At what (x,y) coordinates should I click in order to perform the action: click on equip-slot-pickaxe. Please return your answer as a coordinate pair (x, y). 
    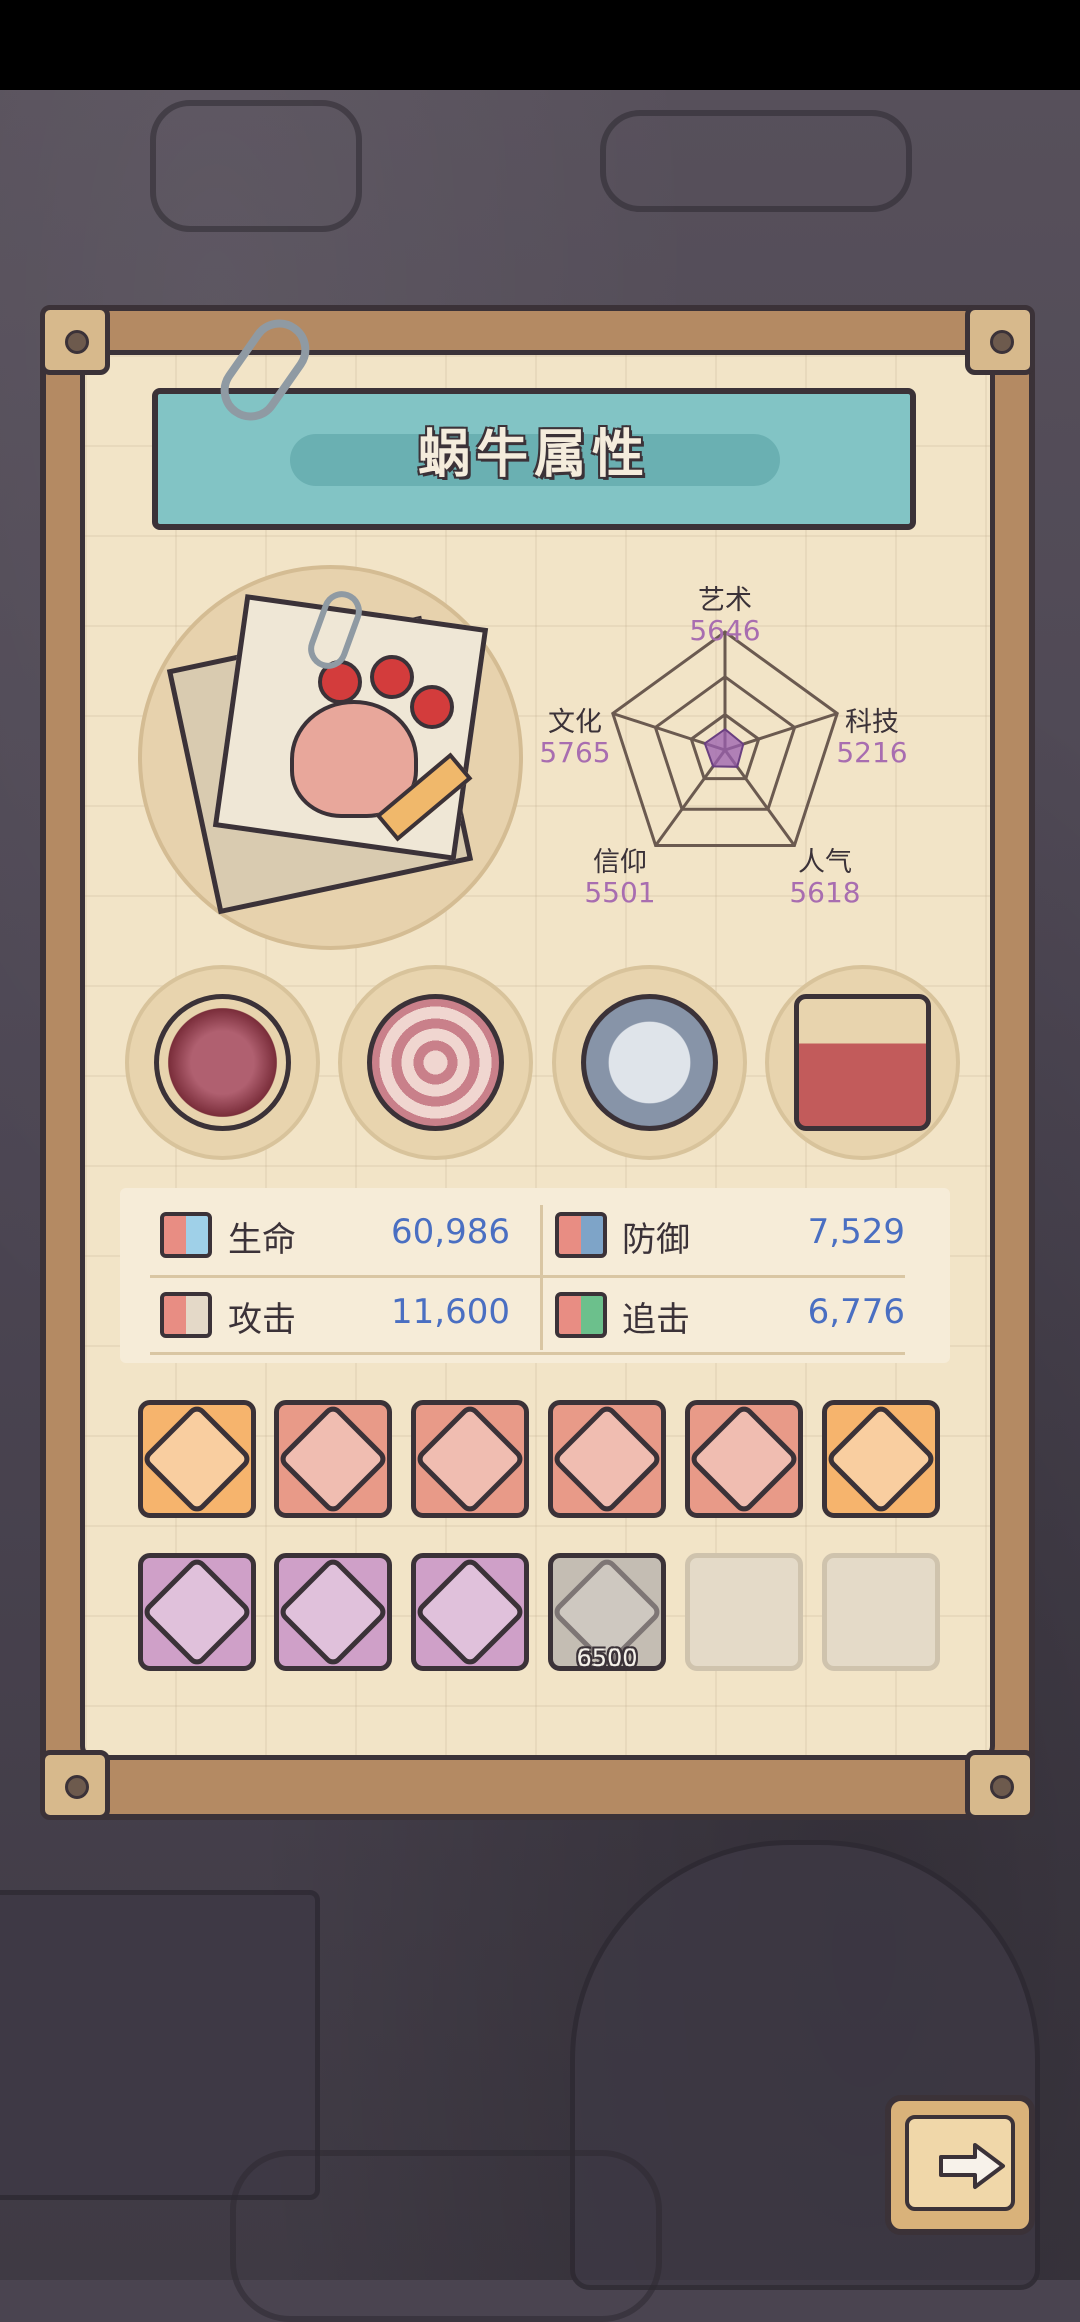
    Looking at the image, I should click on (333, 1612).